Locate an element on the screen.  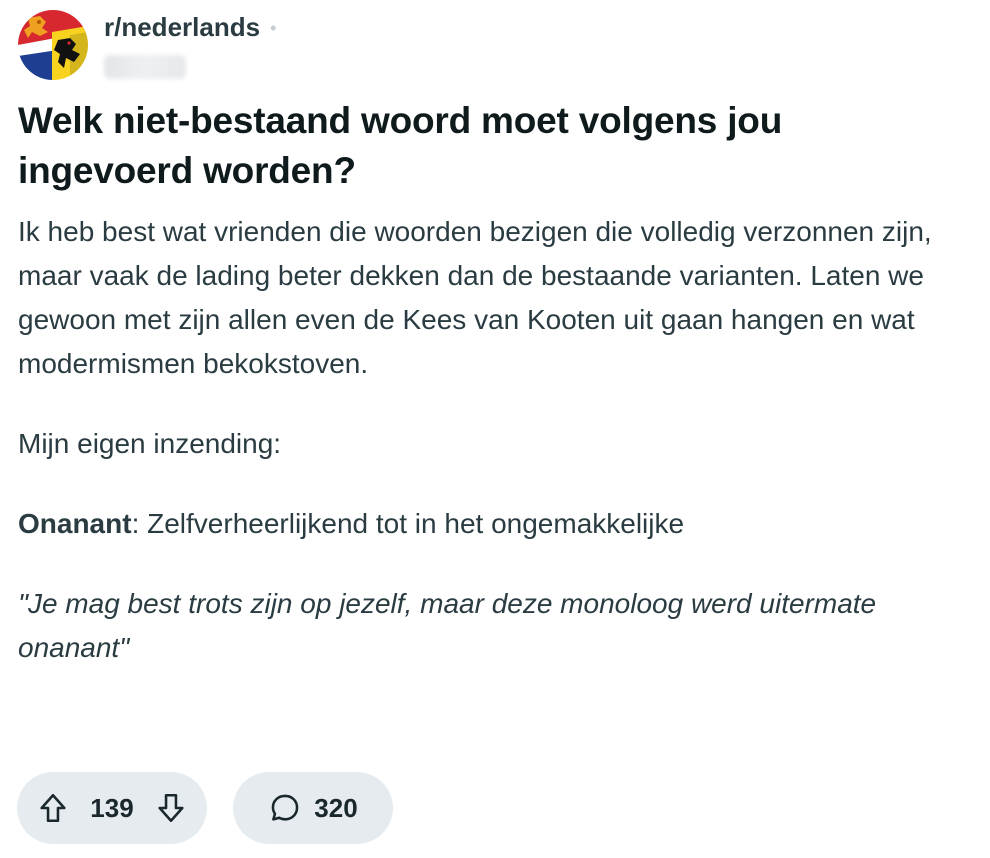
downvote-button is located at coordinates (171, 808).